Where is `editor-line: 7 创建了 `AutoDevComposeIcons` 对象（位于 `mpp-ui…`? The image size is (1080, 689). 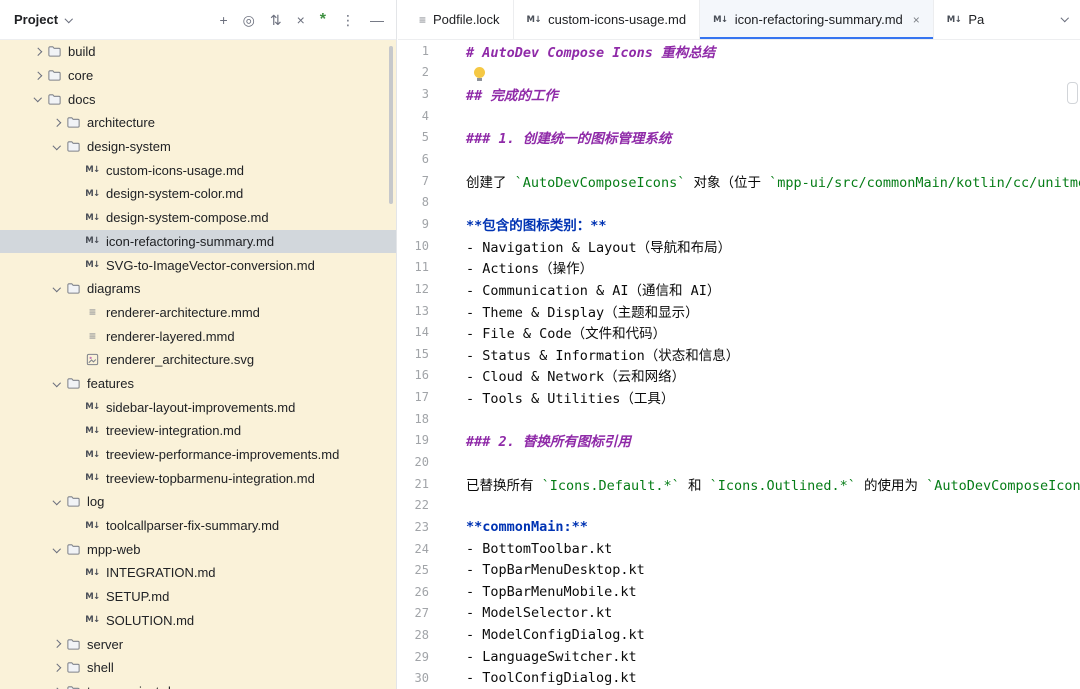 editor-line: 7 创建了 `AutoDevComposeIcons` 对象（位于 `mpp-ui… is located at coordinates (739, 181).